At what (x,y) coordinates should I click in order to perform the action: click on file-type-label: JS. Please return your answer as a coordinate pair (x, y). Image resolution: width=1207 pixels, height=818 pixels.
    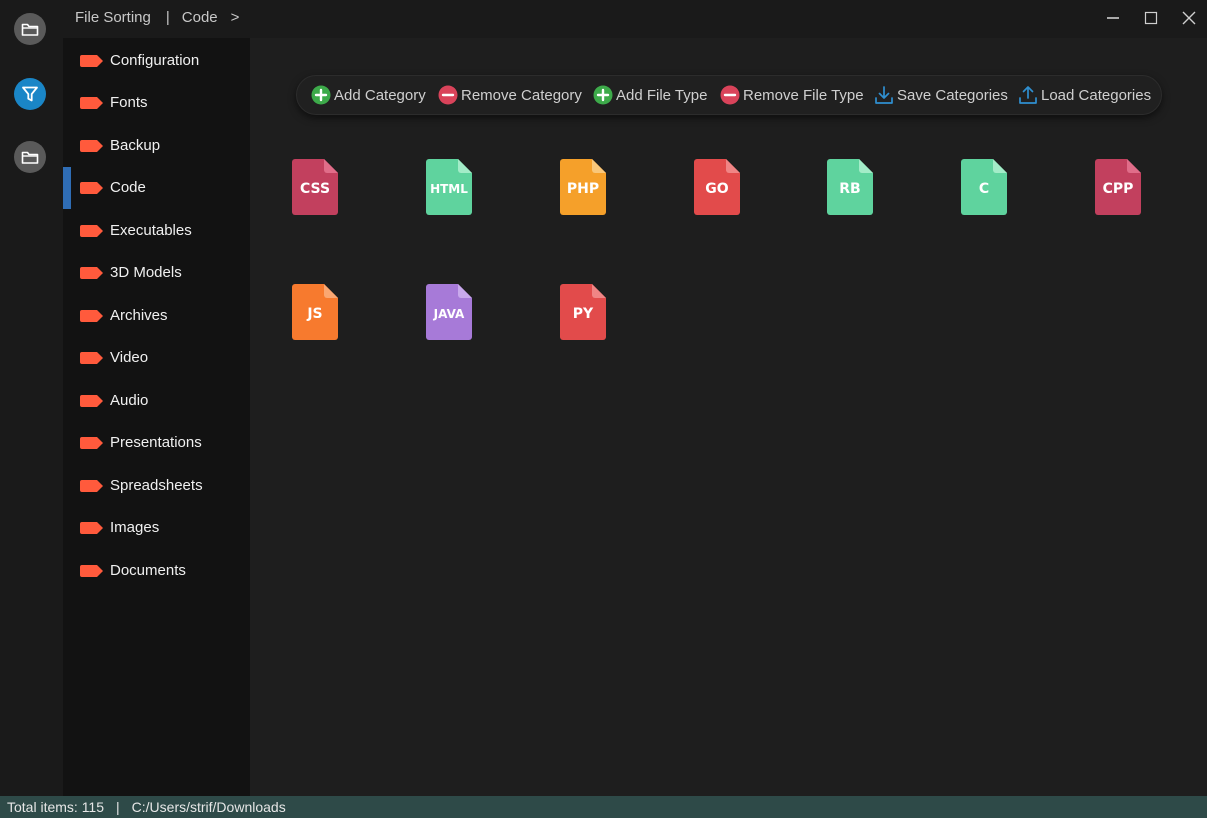
    Looking at the image, I should click on (315, 314).